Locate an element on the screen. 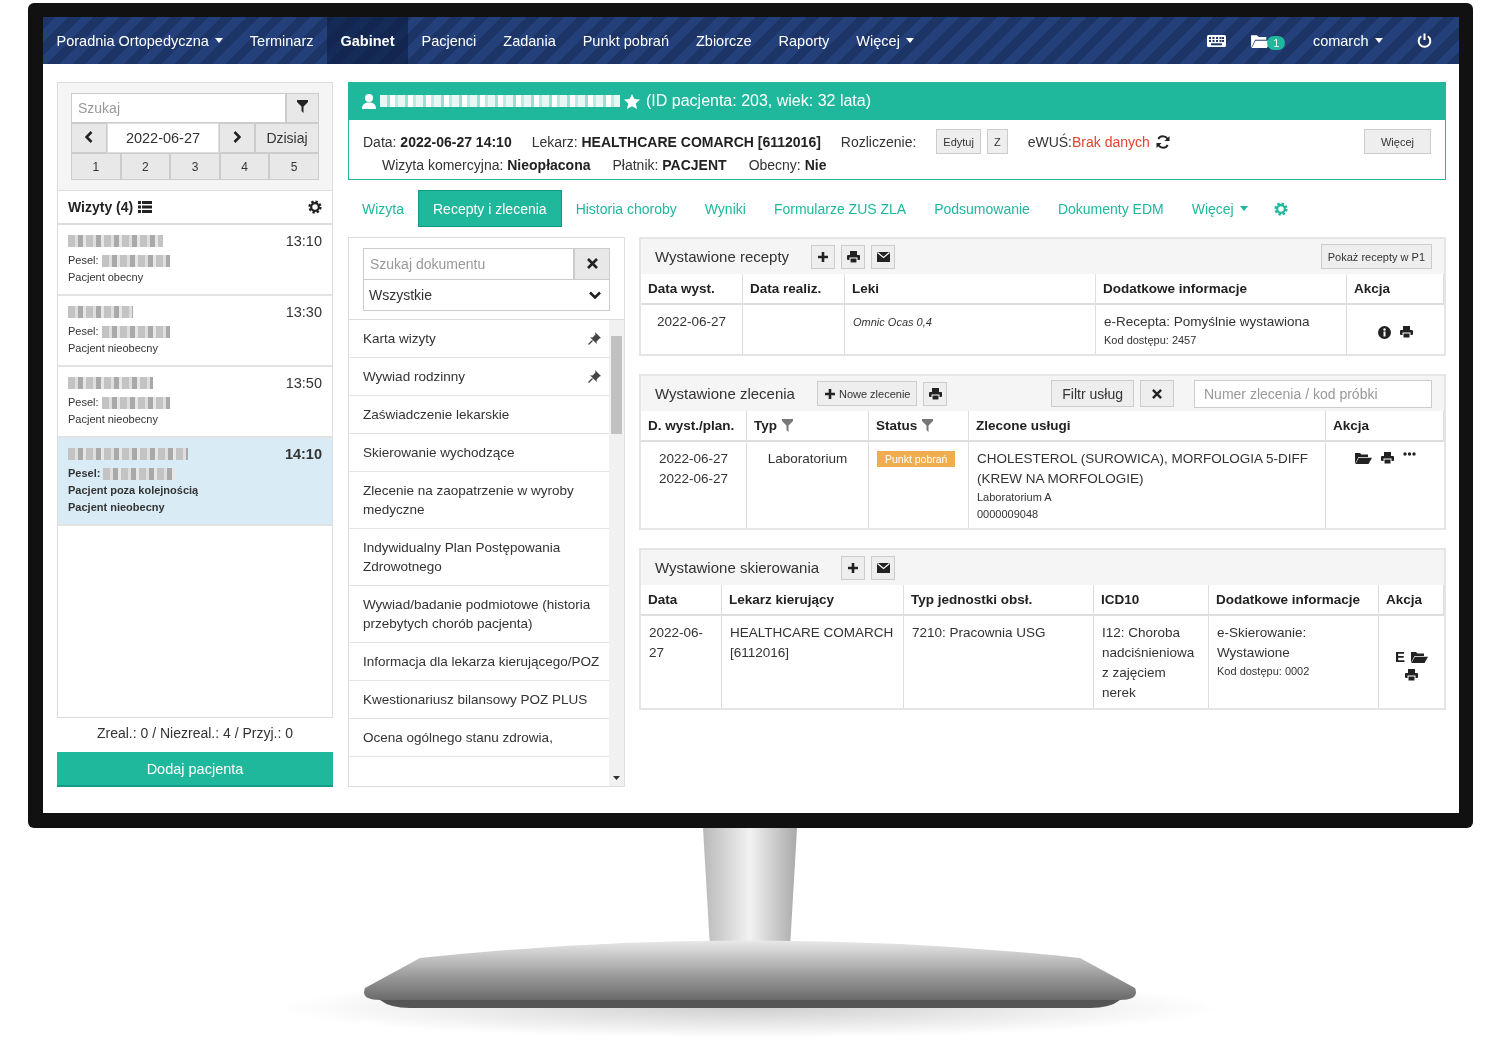 The width and height of the screenshot is (1503, 1041). ewus-status: eWUŚ:Brak danych is located at coordinates (1088, 141).